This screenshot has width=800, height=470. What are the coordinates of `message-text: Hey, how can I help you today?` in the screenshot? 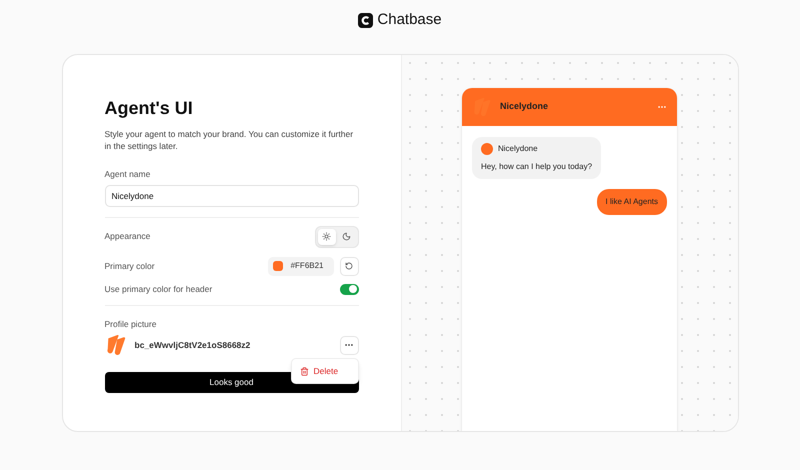 It's located at (536, 167).